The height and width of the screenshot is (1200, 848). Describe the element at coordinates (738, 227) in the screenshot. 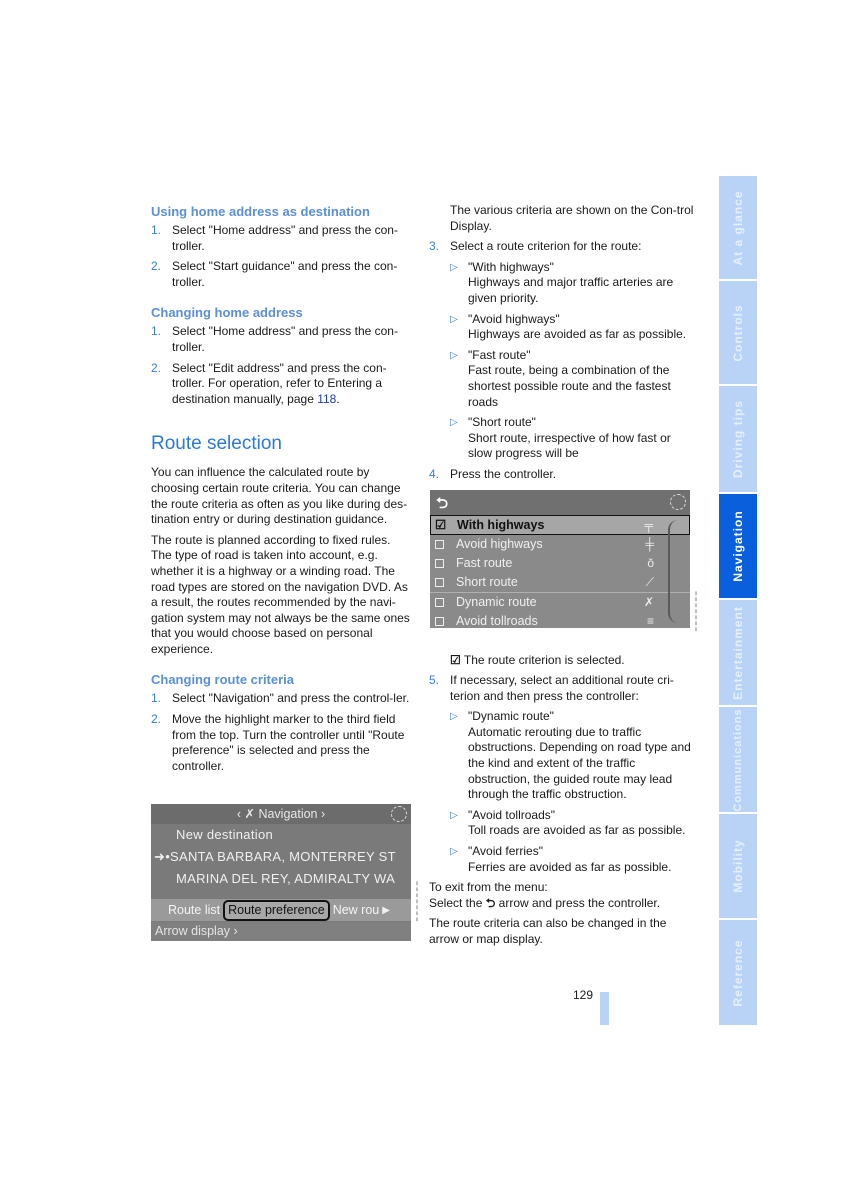

I see `chapter-tab-at-a-glance: At a glance` at that location.